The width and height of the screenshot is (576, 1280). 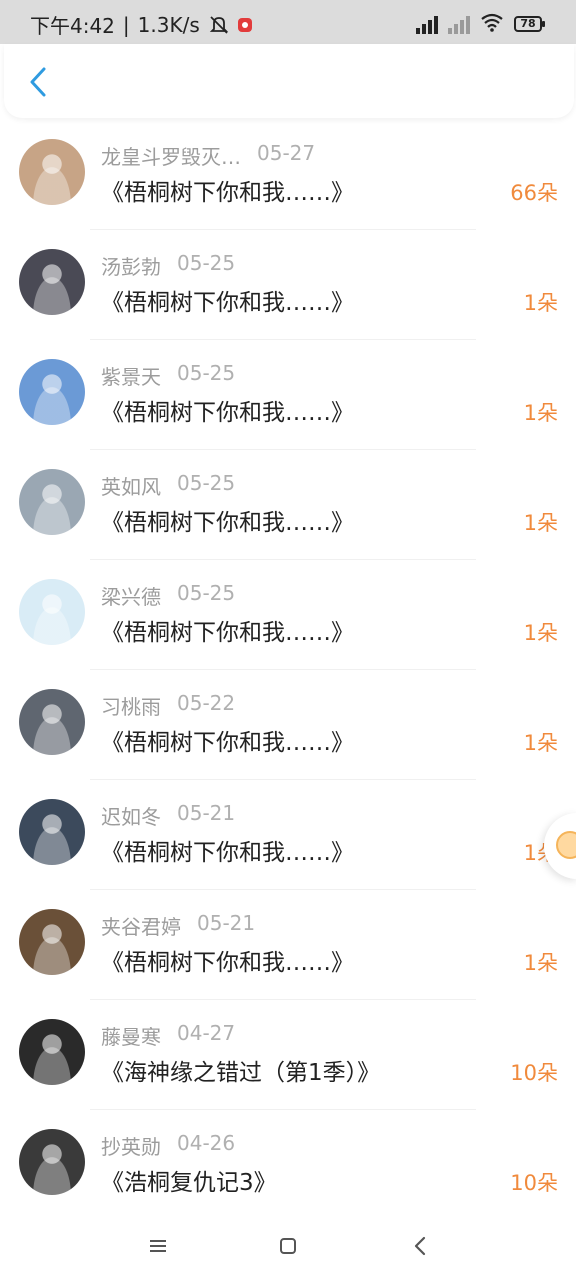 I want to click on user-name: 梁兴德, so click(x=131, y=595).